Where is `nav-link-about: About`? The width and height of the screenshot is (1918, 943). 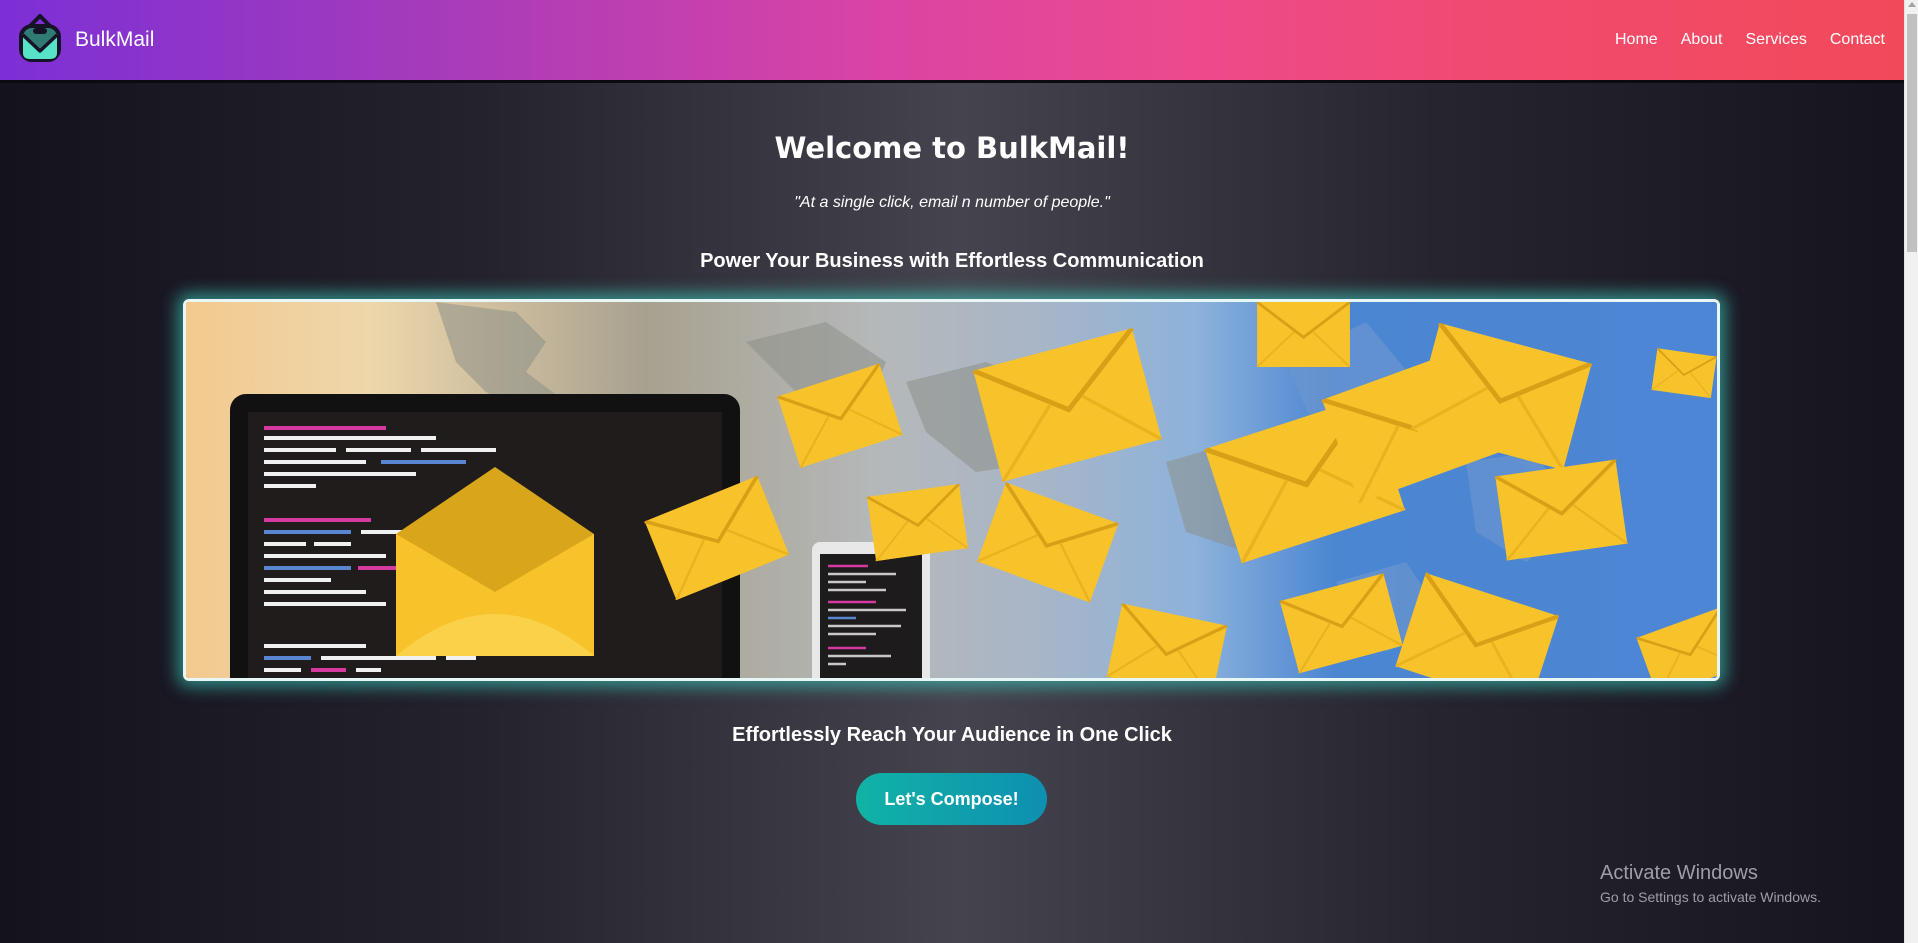
nav-link-about: About is located at coordinates (1702, 40).